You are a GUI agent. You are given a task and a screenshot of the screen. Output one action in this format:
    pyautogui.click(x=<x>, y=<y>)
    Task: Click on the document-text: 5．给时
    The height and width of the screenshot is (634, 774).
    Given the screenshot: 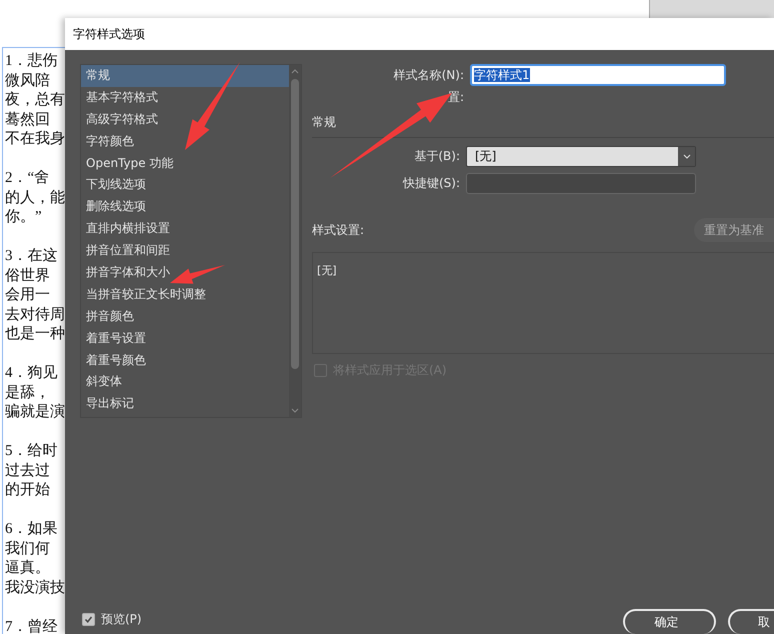 What is the action you would take?
    pyautogui.click(x=31, y=451)
    